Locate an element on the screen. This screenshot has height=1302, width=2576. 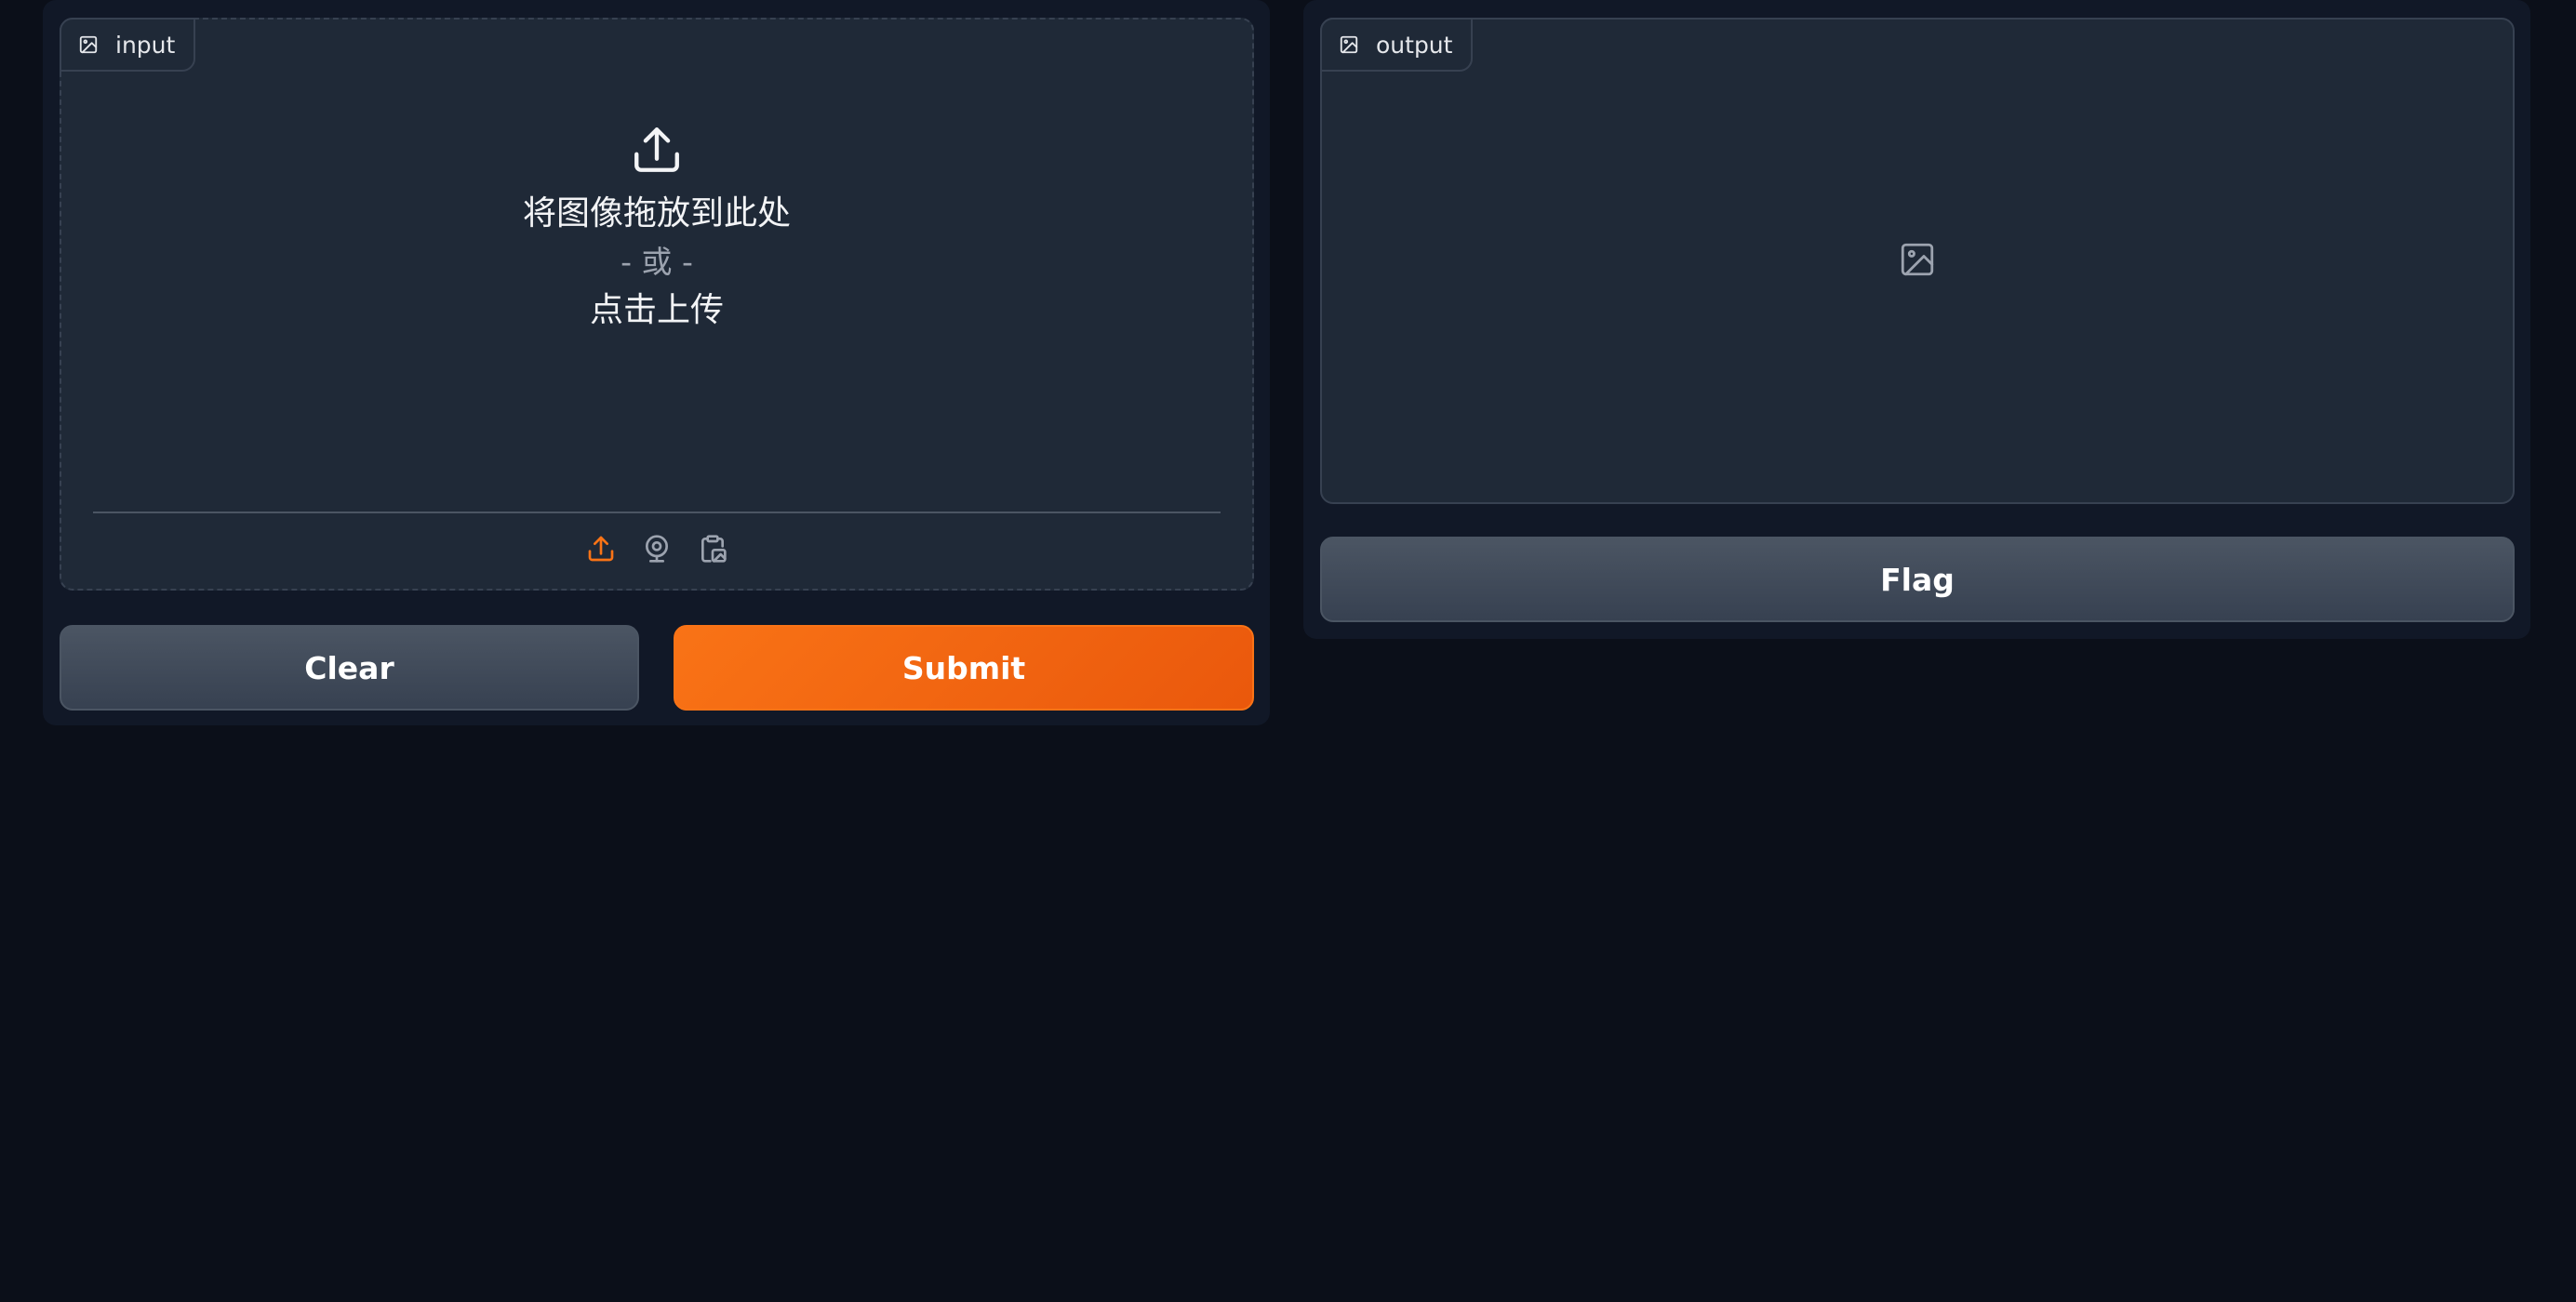
clipboard-icon is located at coordinates (712, 550).